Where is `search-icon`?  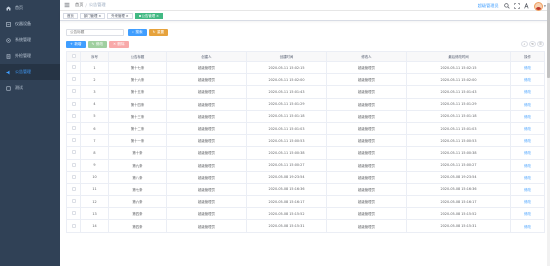
search-icon is located at coordinates (506, 6).